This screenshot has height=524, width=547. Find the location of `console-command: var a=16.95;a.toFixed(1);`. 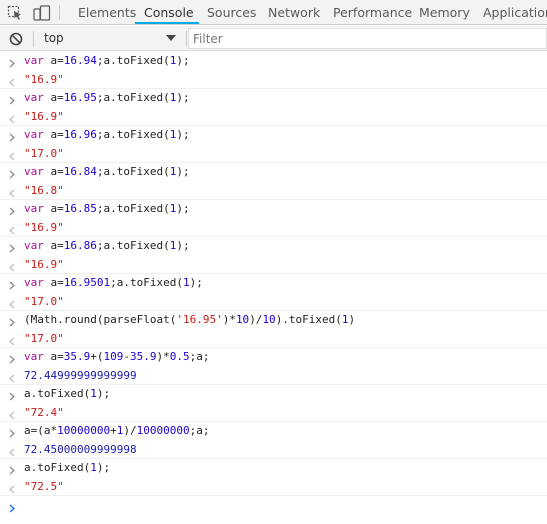

console-command: var a=16.95;a.toFixed(1); is located at coordinates (107, 98).